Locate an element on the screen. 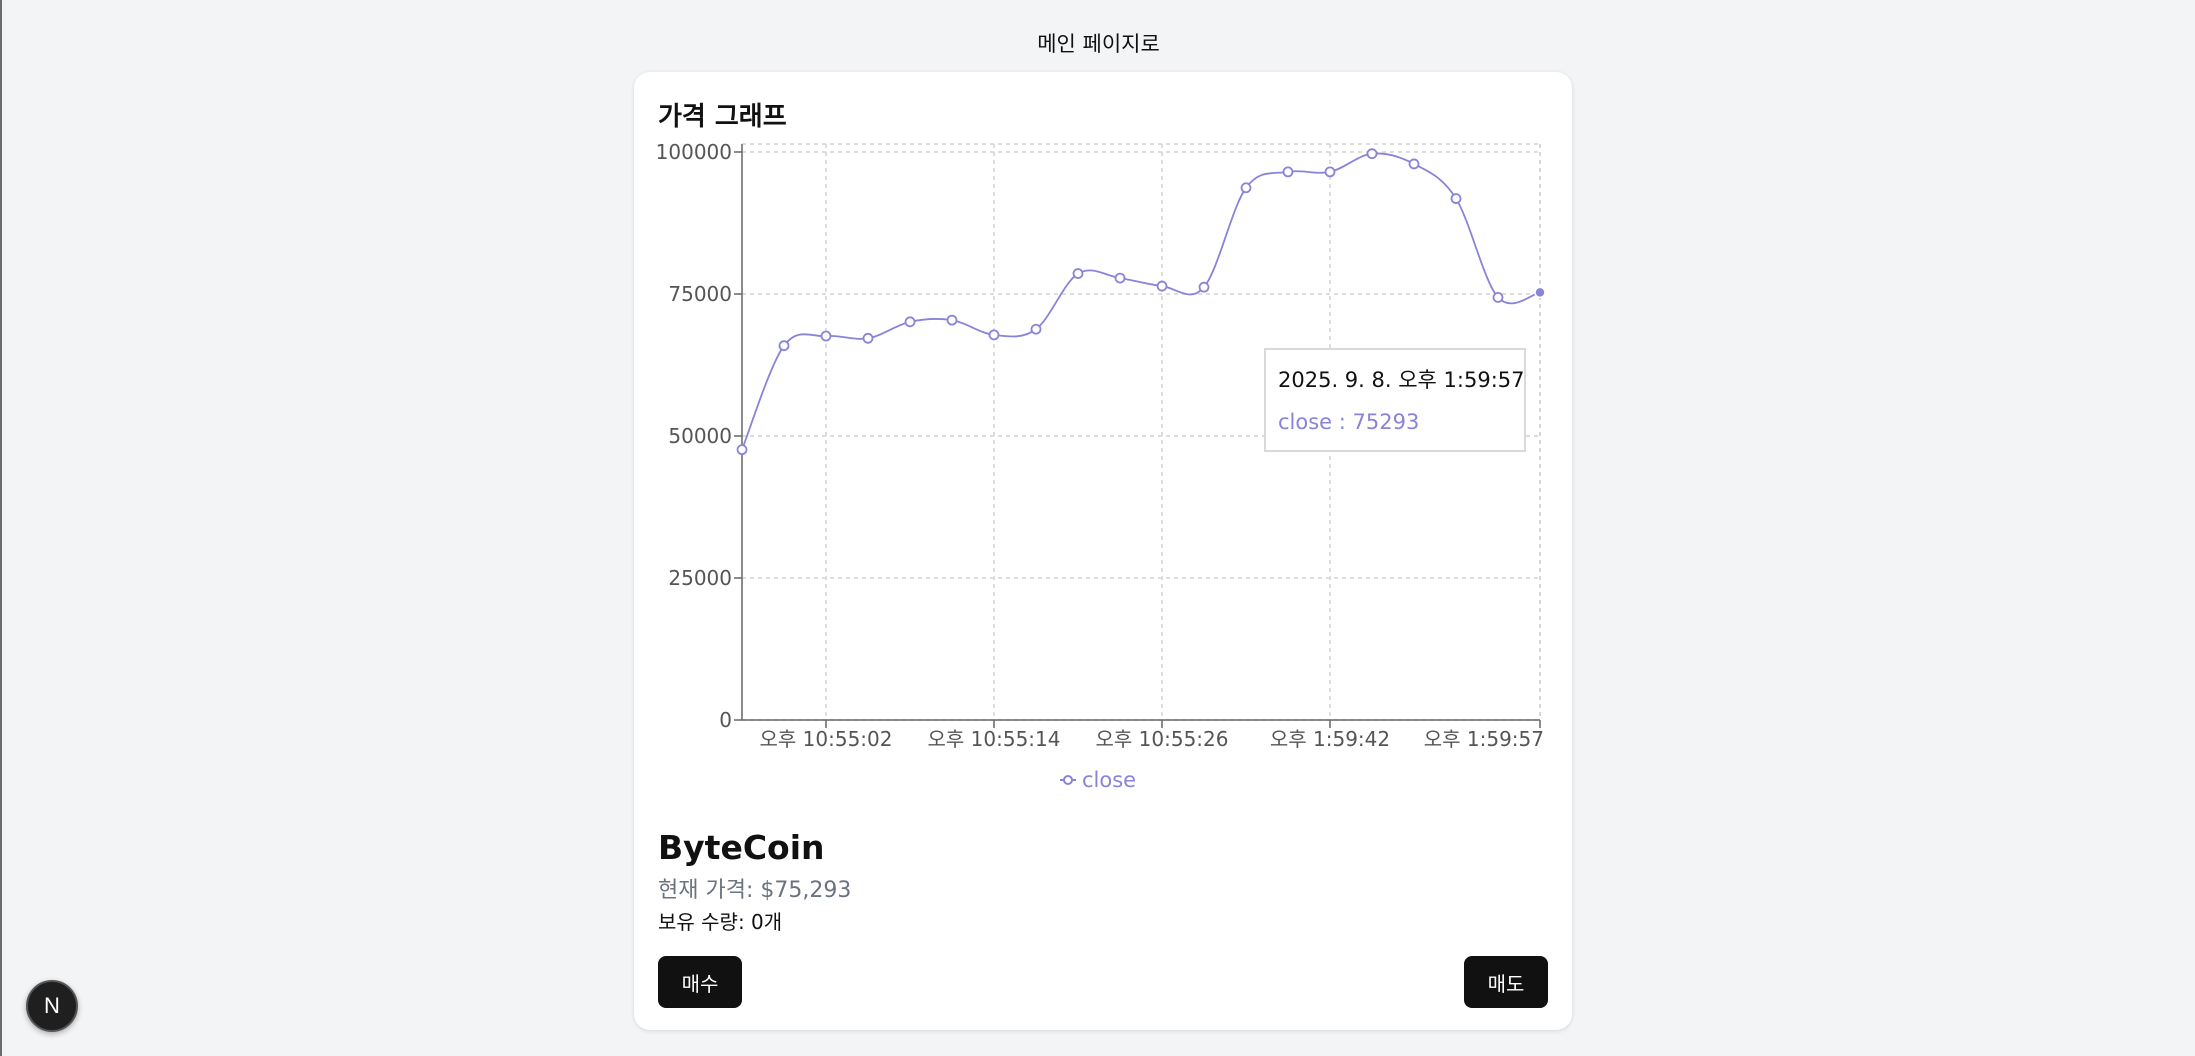  x-tick-label: 오후 1:59:42 is located at coordinates (1330, 739).